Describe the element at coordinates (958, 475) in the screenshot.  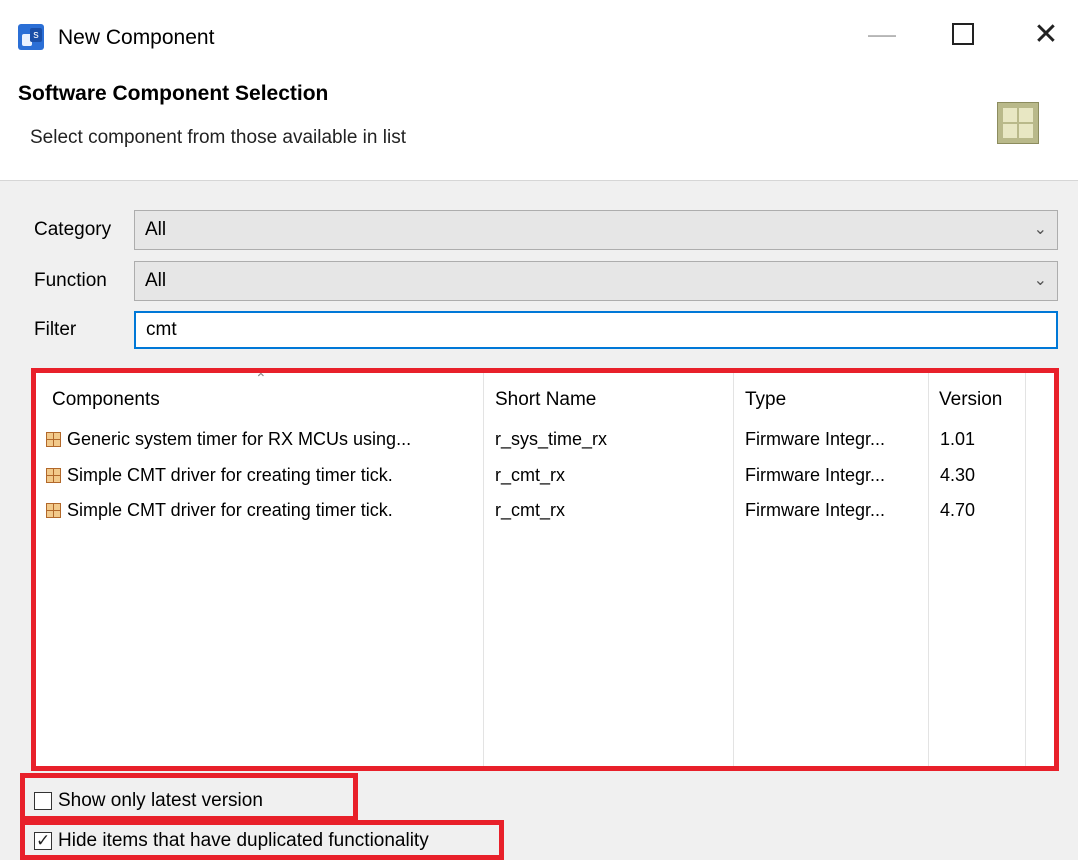
I see `version-cell: 4.30` at that location.